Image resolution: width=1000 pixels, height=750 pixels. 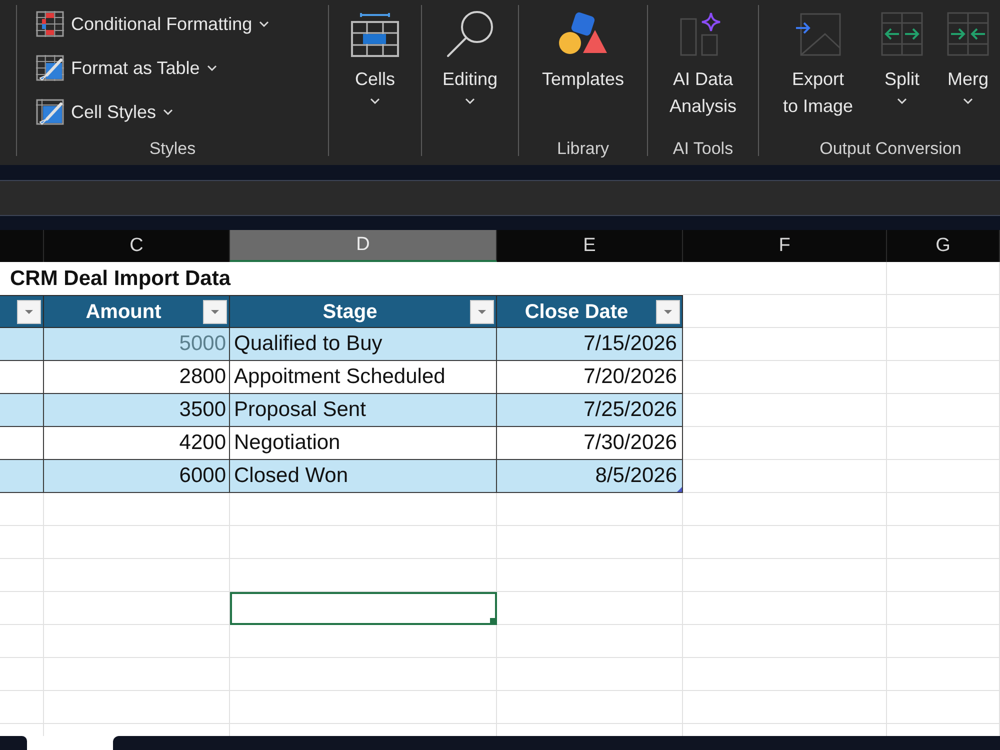 I want to click on table-cell: 4200, so click(x=137, y=443).